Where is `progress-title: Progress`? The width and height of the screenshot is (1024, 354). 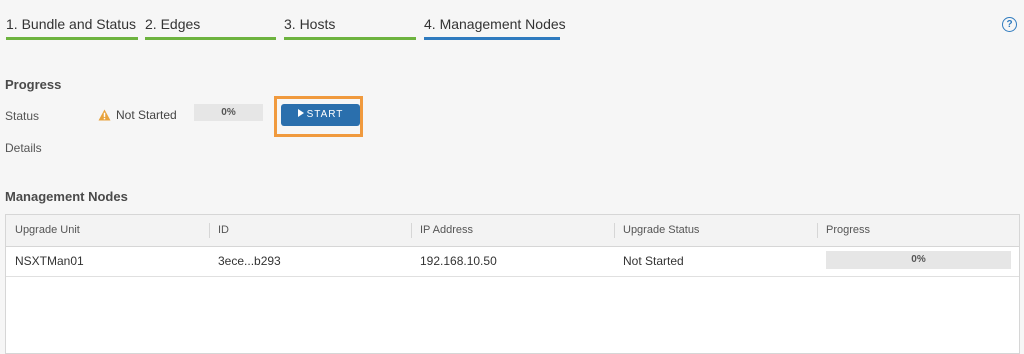
progress-title: Progress is located at coordinates (33, 84).